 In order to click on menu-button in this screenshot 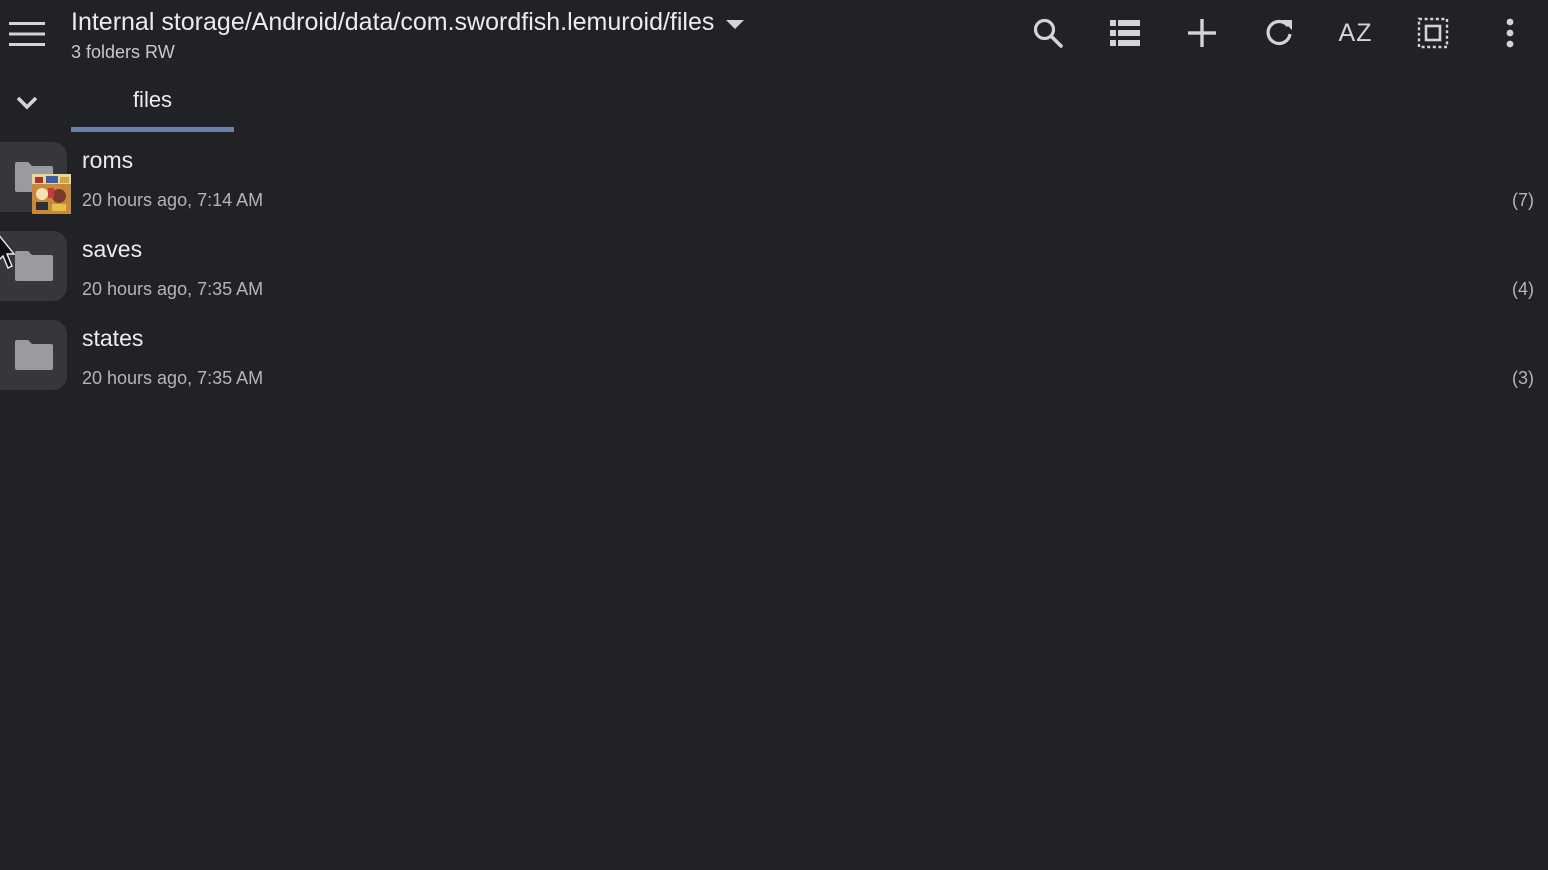, I will do `click(27, 34)`.